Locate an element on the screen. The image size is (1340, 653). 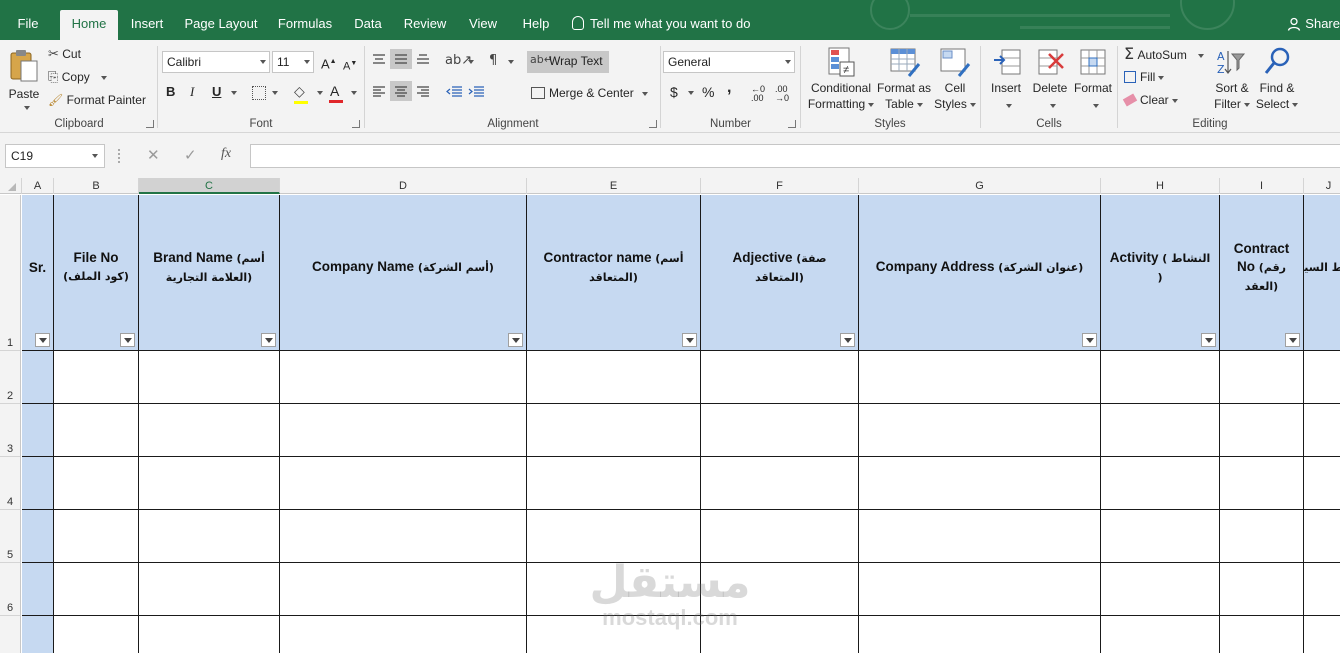
header-cell-company-address: Company Address (عنوان الشركة) is located at coordinates (980, 273).